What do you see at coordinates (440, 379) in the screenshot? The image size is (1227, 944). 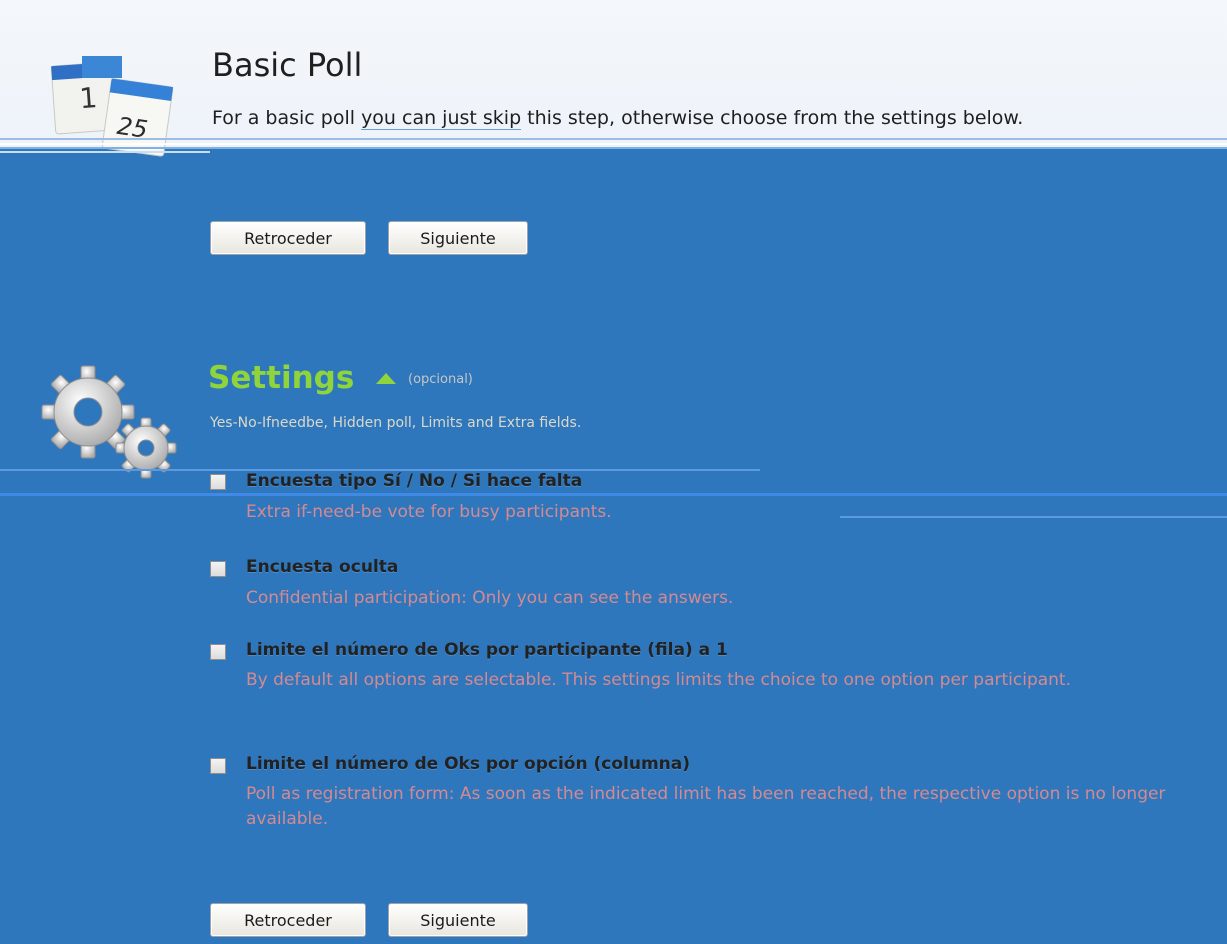 I see `settings-optional-label: (opcional)` at bounding box center [440, 379].